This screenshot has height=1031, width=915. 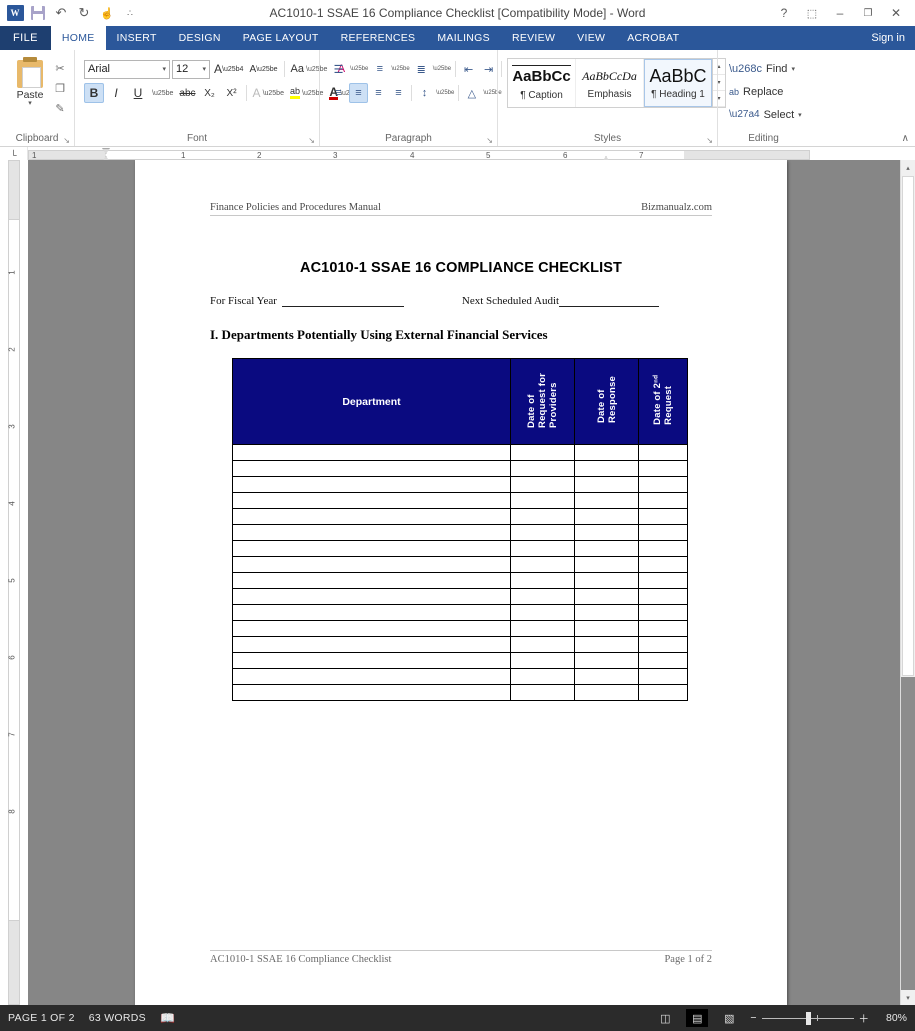 I want to click on justify-button: ≡, so click(x=398, y=93).